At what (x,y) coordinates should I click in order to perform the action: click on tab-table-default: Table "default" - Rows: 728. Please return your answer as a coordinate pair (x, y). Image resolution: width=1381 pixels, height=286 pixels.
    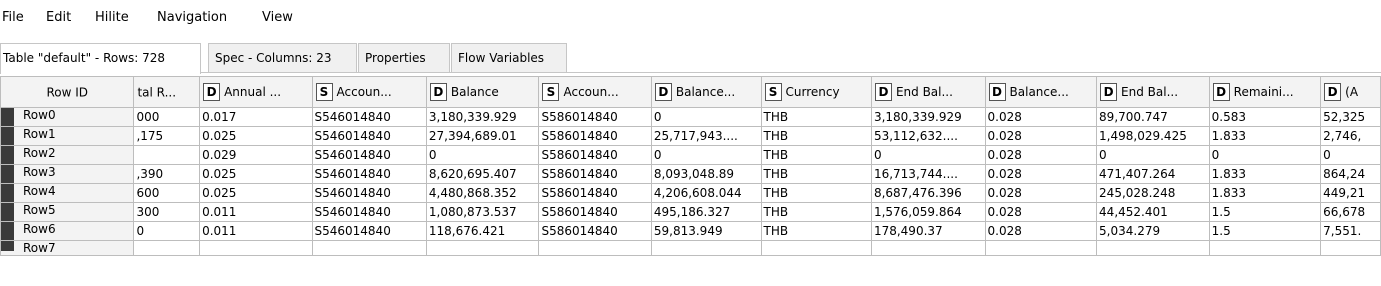
    Looking at the image, I should click on (100, 58).